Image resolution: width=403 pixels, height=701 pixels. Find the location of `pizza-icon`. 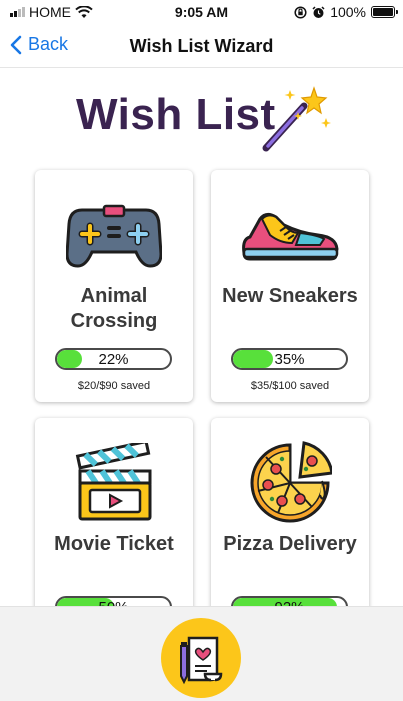

pizza-icon is located at coordinates (291, 482).